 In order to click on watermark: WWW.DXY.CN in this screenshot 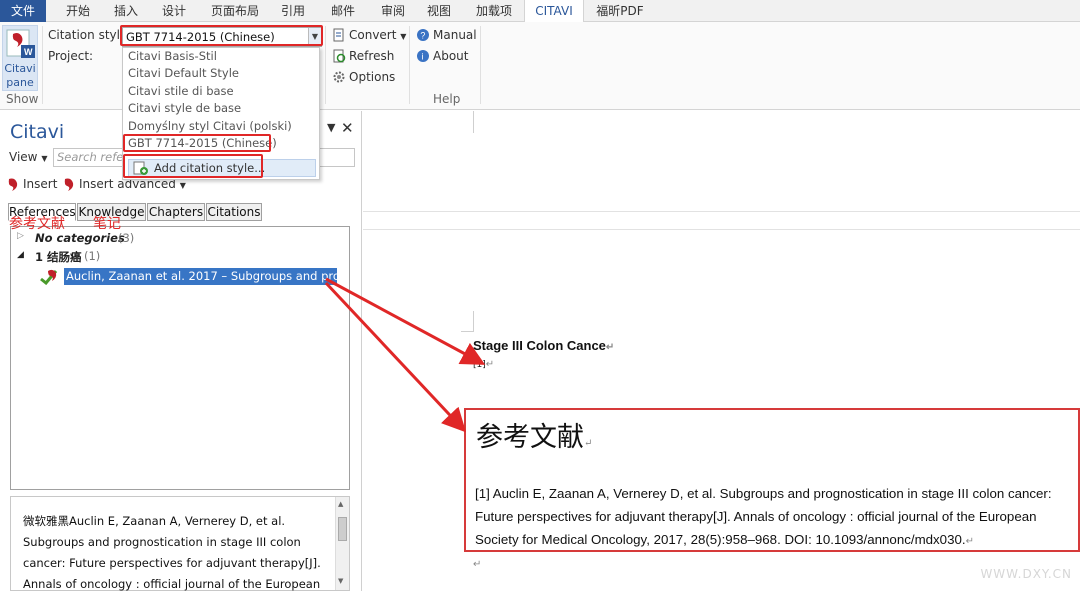, I will do `click(1026, 574)`.